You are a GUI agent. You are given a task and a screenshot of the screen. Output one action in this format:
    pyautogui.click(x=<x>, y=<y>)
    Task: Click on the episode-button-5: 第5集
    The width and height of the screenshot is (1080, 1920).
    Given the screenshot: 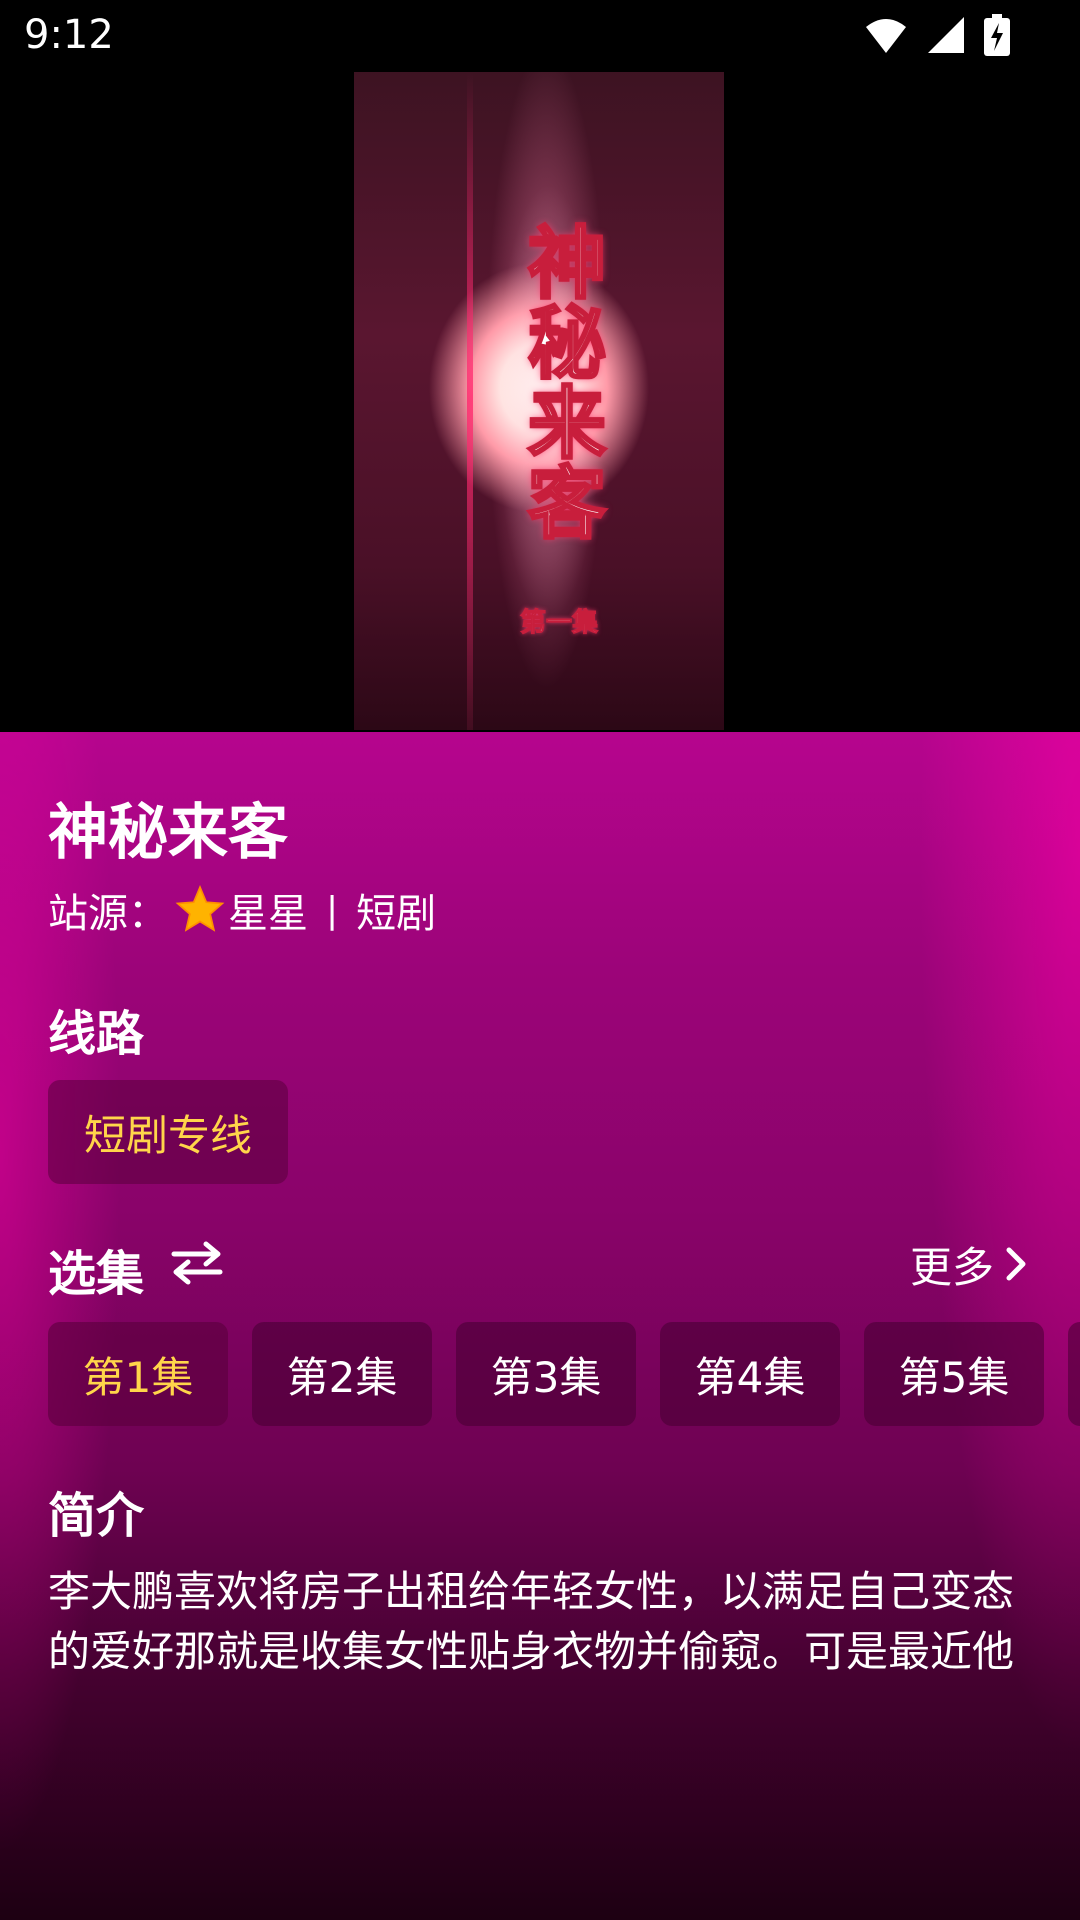 What is the action you would take?
    pyautogui.click(x=954, y=1374)
    